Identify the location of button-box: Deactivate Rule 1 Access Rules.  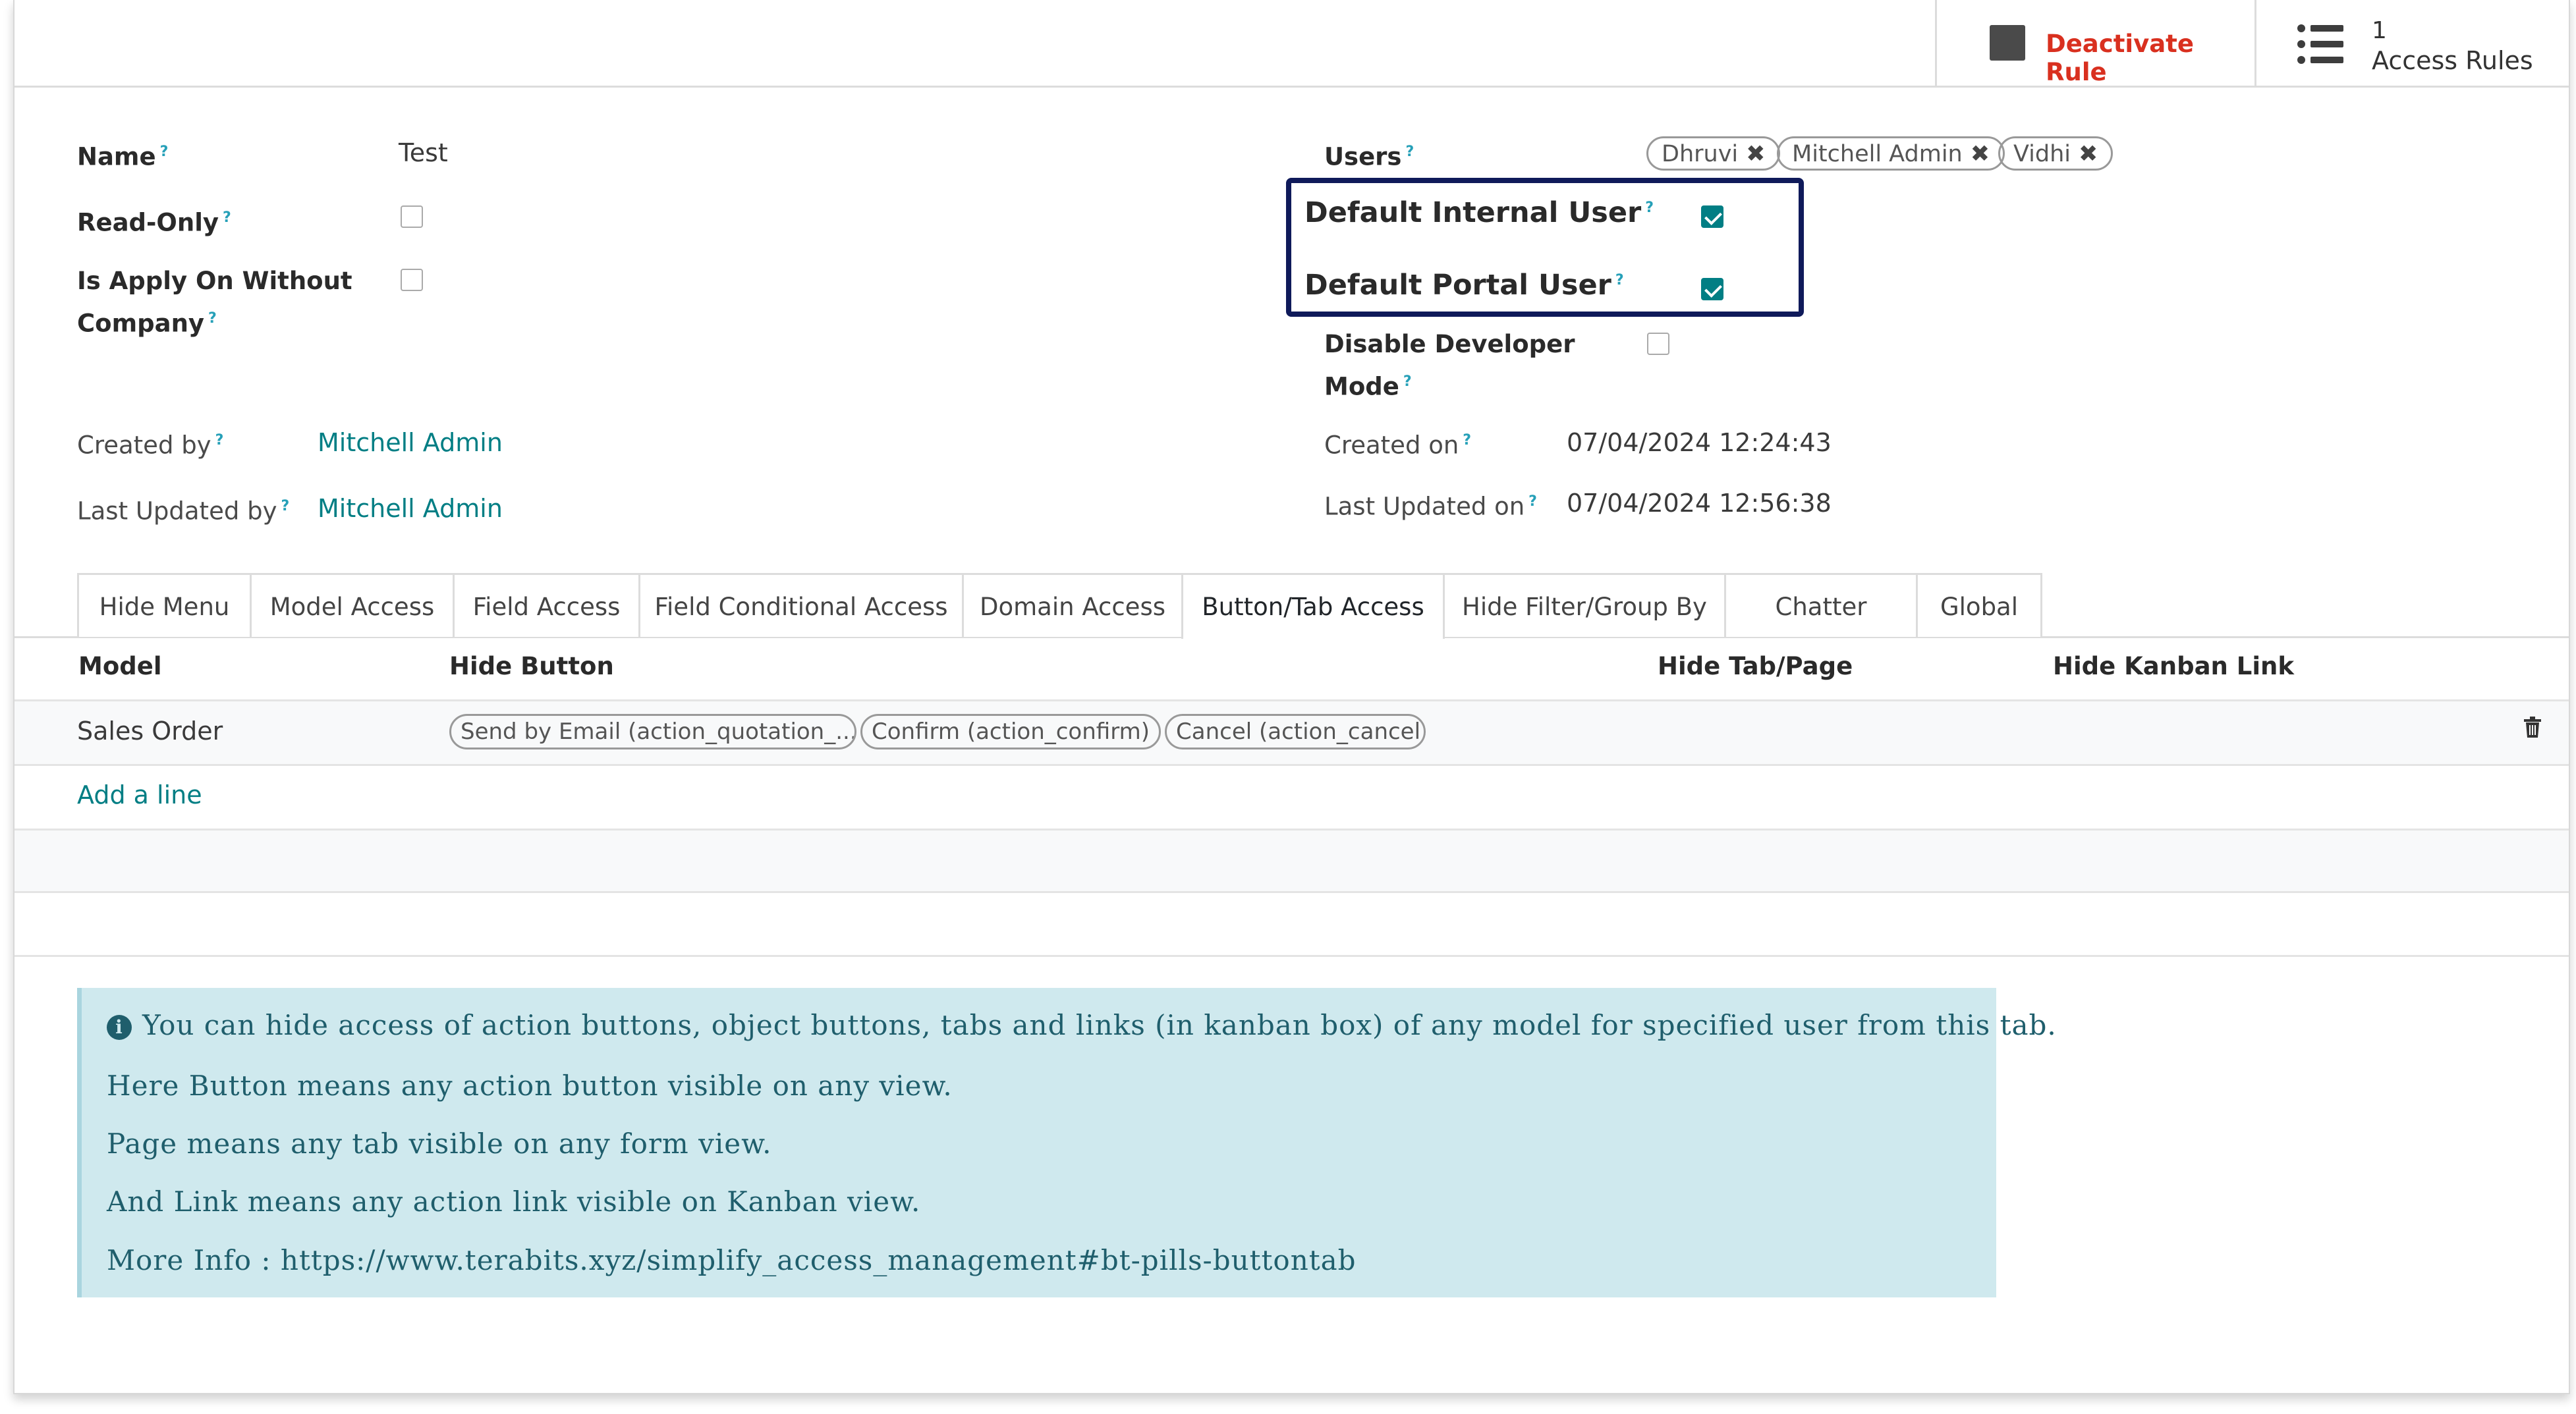
(1291, 44).